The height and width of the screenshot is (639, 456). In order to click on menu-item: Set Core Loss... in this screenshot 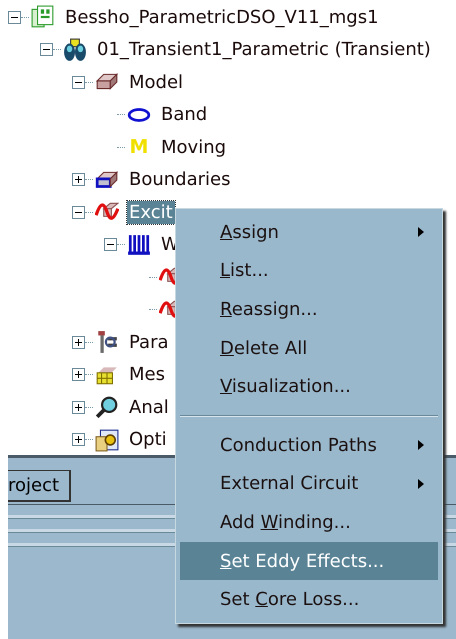, I will do `click(309, 599)`.